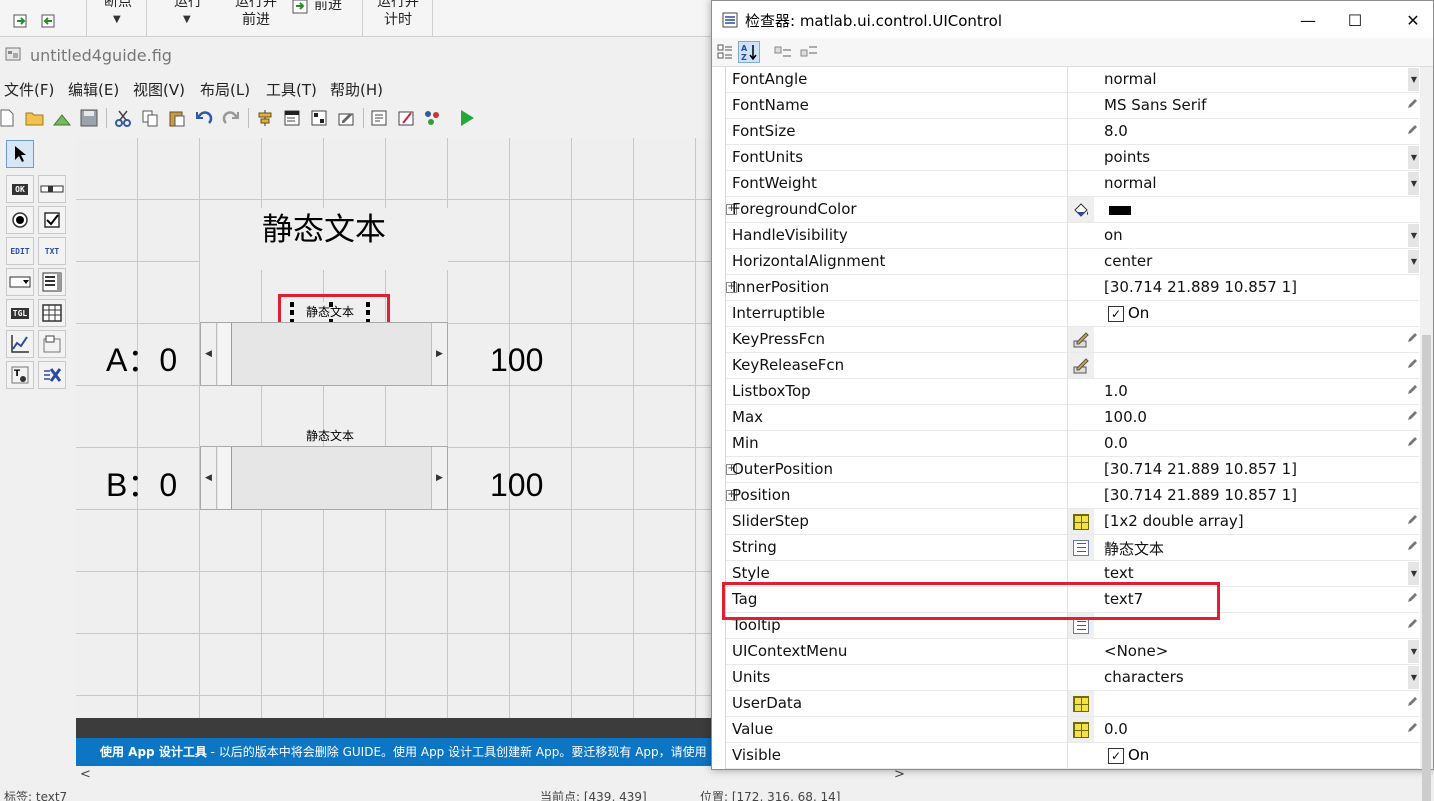  What do you see at coordinates (187, 19) in the screenshot?
I see `run-dropdown-icon: ▼` at bounding box center [187, 19].